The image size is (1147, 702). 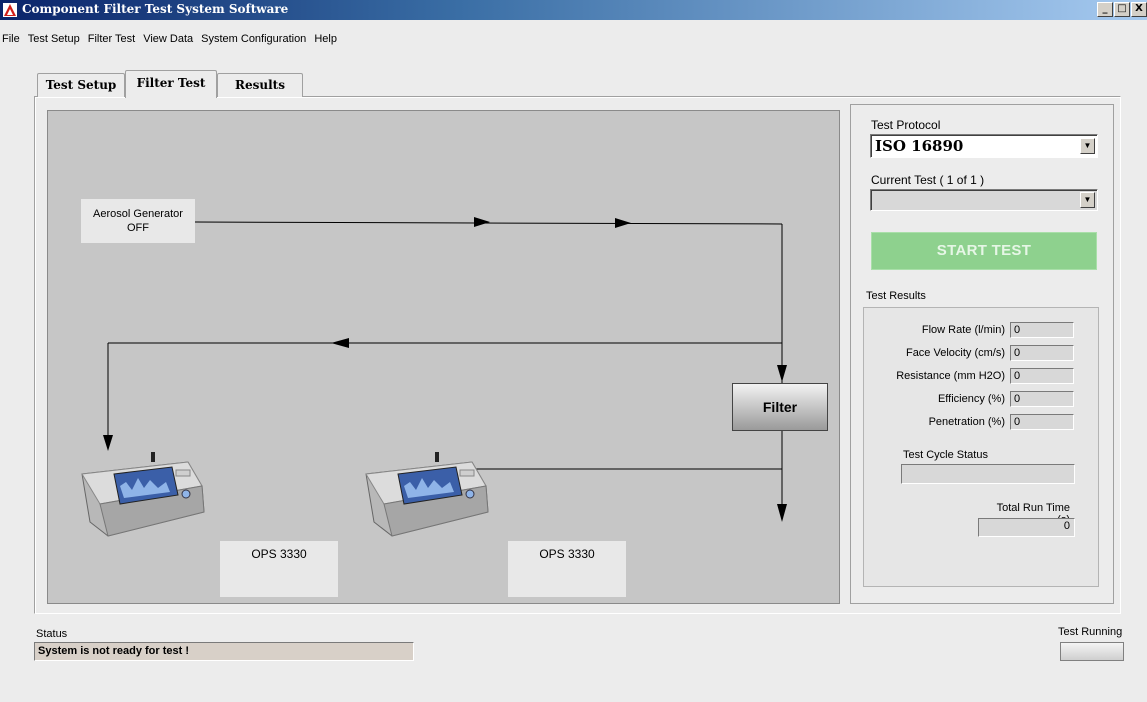 I want to click on tab-filter-test: Filter Test, so click(x=171, y=84).